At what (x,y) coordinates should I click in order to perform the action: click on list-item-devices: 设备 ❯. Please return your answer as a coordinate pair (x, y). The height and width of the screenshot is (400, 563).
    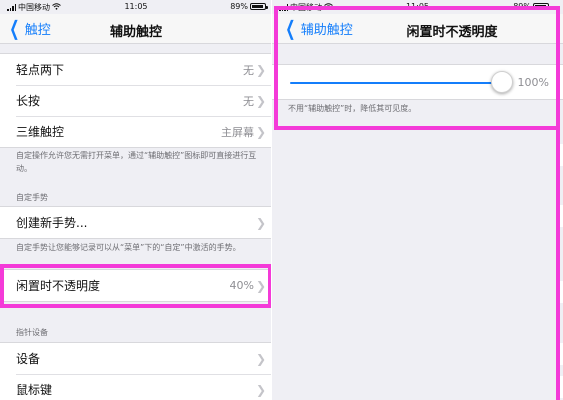
    Looking at the image, I should click on (136, 358).